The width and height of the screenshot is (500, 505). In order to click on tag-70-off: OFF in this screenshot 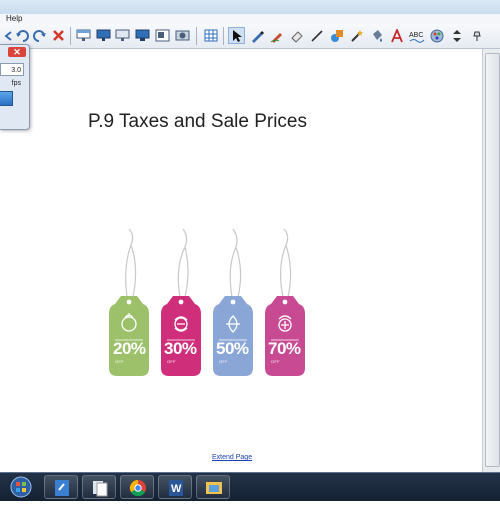, I will do `click(275, 361)`.